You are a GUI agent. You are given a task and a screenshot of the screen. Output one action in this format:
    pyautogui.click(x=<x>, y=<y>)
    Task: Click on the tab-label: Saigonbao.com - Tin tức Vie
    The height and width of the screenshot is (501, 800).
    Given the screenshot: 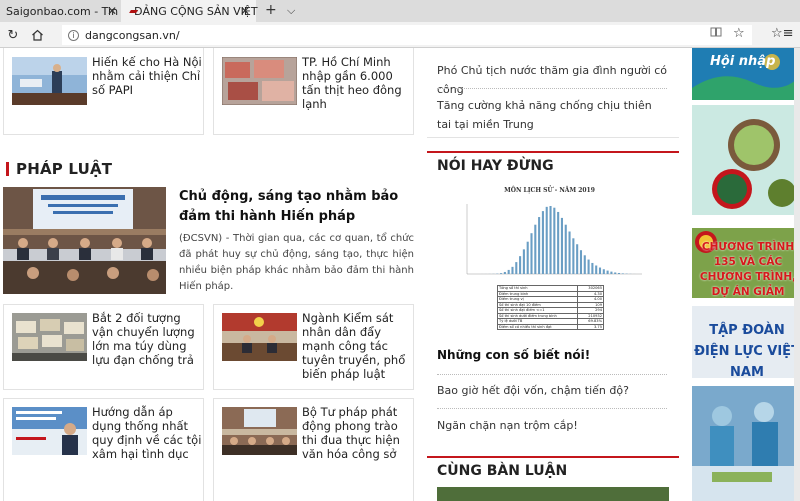 What is the action you would take?
    pyautogui.click(x=63, y=11)
    